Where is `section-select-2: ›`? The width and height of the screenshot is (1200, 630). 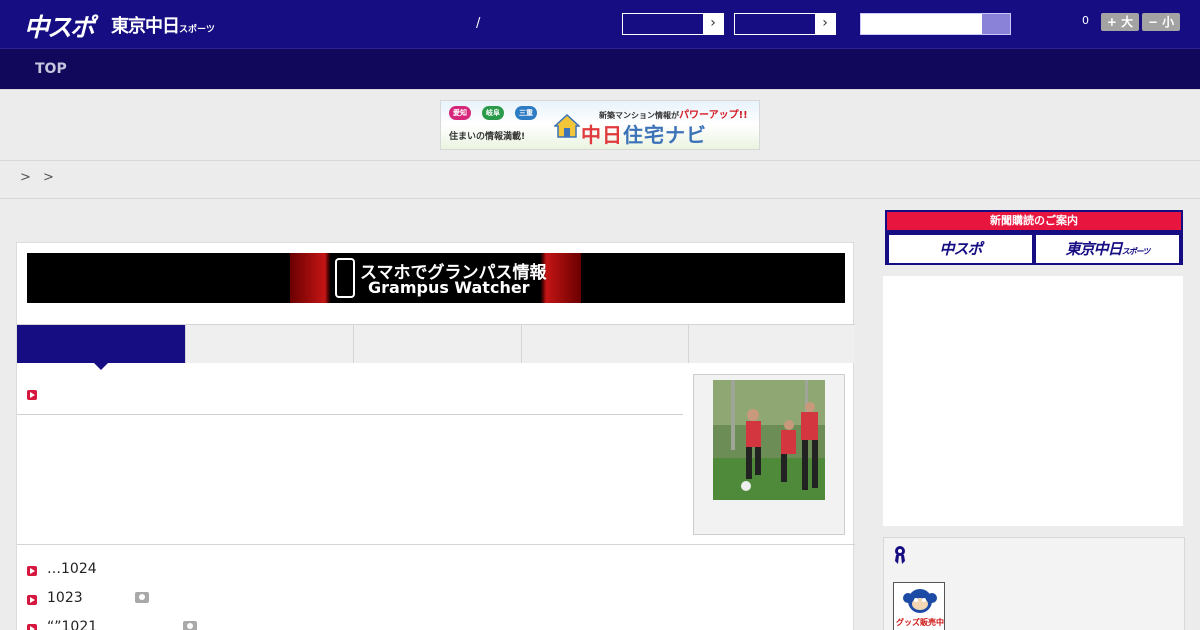 section-select-2: › is located at coordinates (785, 24).